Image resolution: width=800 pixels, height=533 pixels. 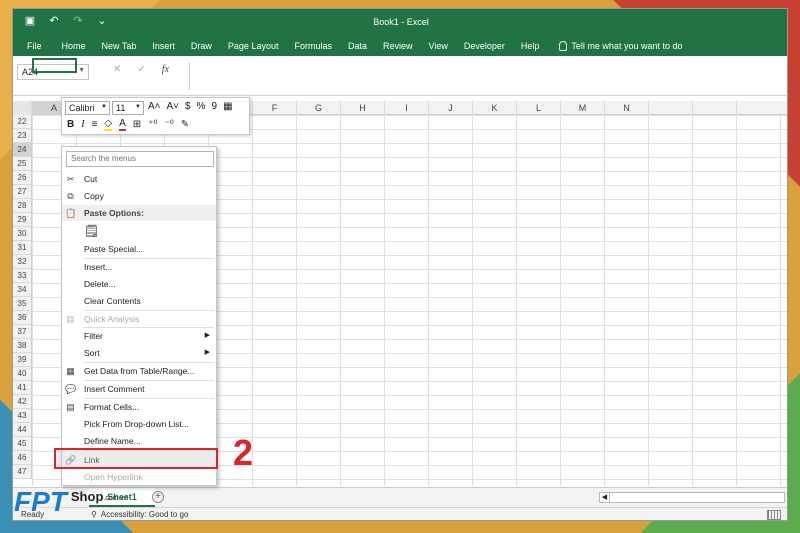 What do you see at coordinates (95, 124) in the screenshot?
I see `align-center-icon: ≡` at bounding box center [95, 124].